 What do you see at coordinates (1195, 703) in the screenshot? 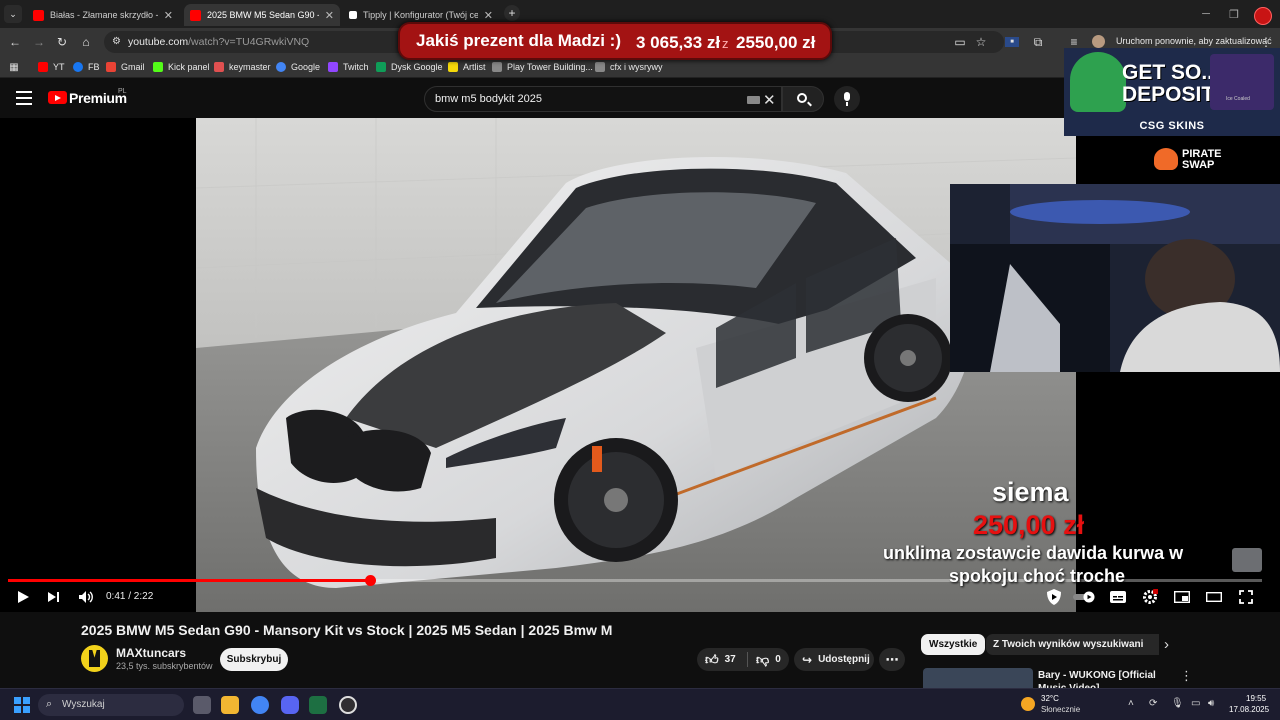
I see `network-icon: ▭` at bounding box center [1195, 703].